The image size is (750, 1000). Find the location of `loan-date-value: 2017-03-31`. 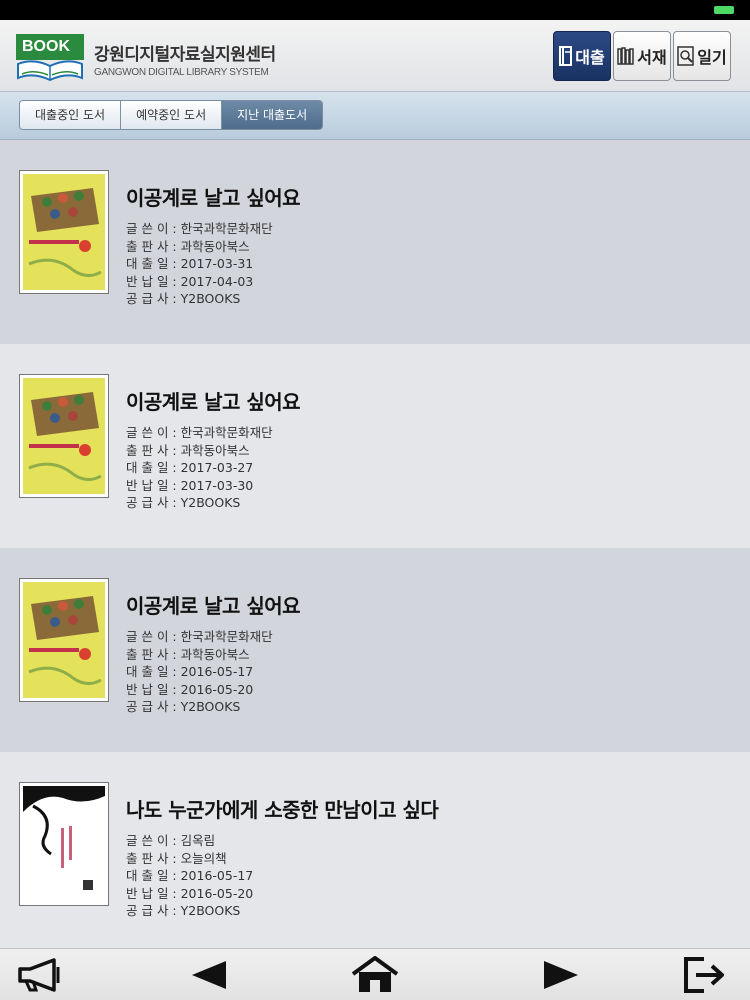

loan-date-value: 2017-03-31 is located at coordinates (217, 263).